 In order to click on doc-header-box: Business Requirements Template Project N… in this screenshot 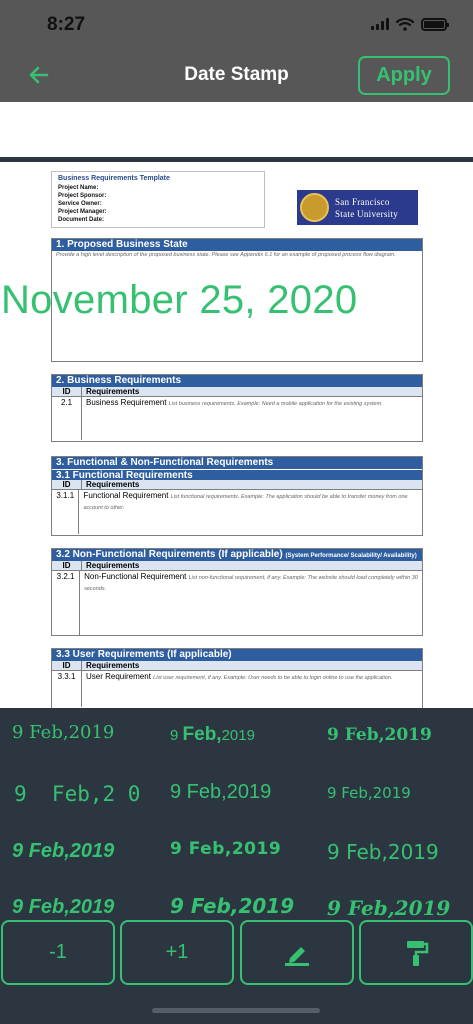, I will do `click(158, 199)`.